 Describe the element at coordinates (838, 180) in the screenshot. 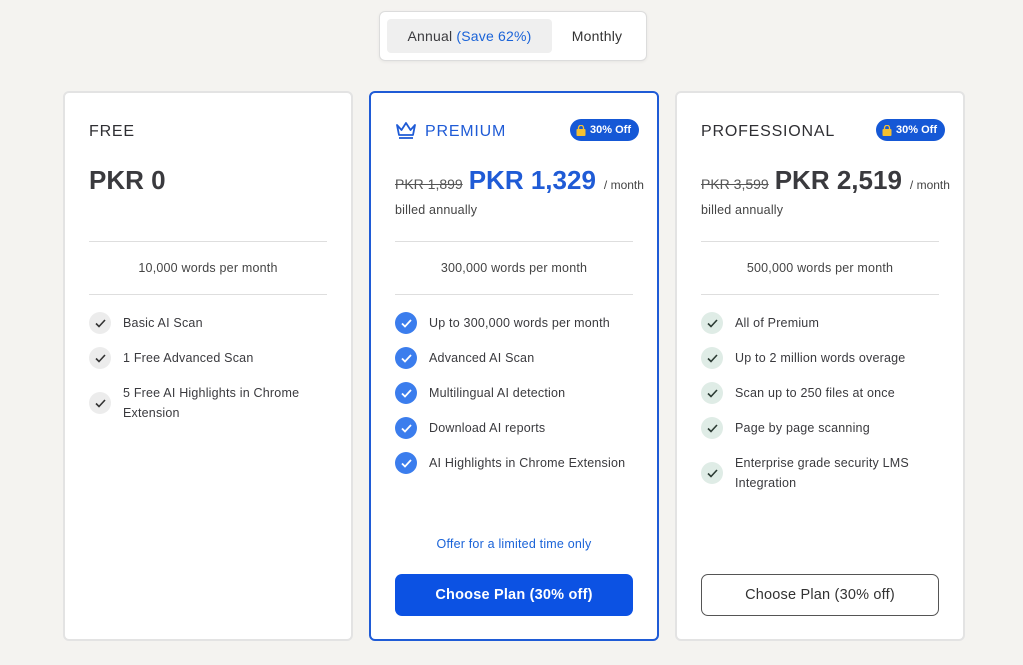

I see `price: PKR 2,519` at that location.